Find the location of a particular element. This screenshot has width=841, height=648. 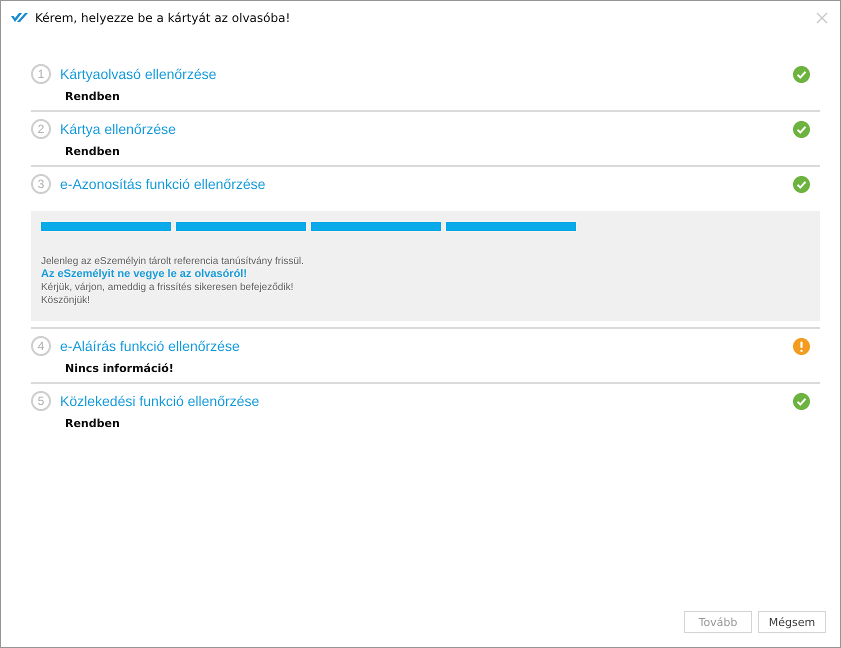

info-text: Jelenleg az eSzemélyin tárolt referencia tanúsítvány frissül. is located at coordinates (173, 261).